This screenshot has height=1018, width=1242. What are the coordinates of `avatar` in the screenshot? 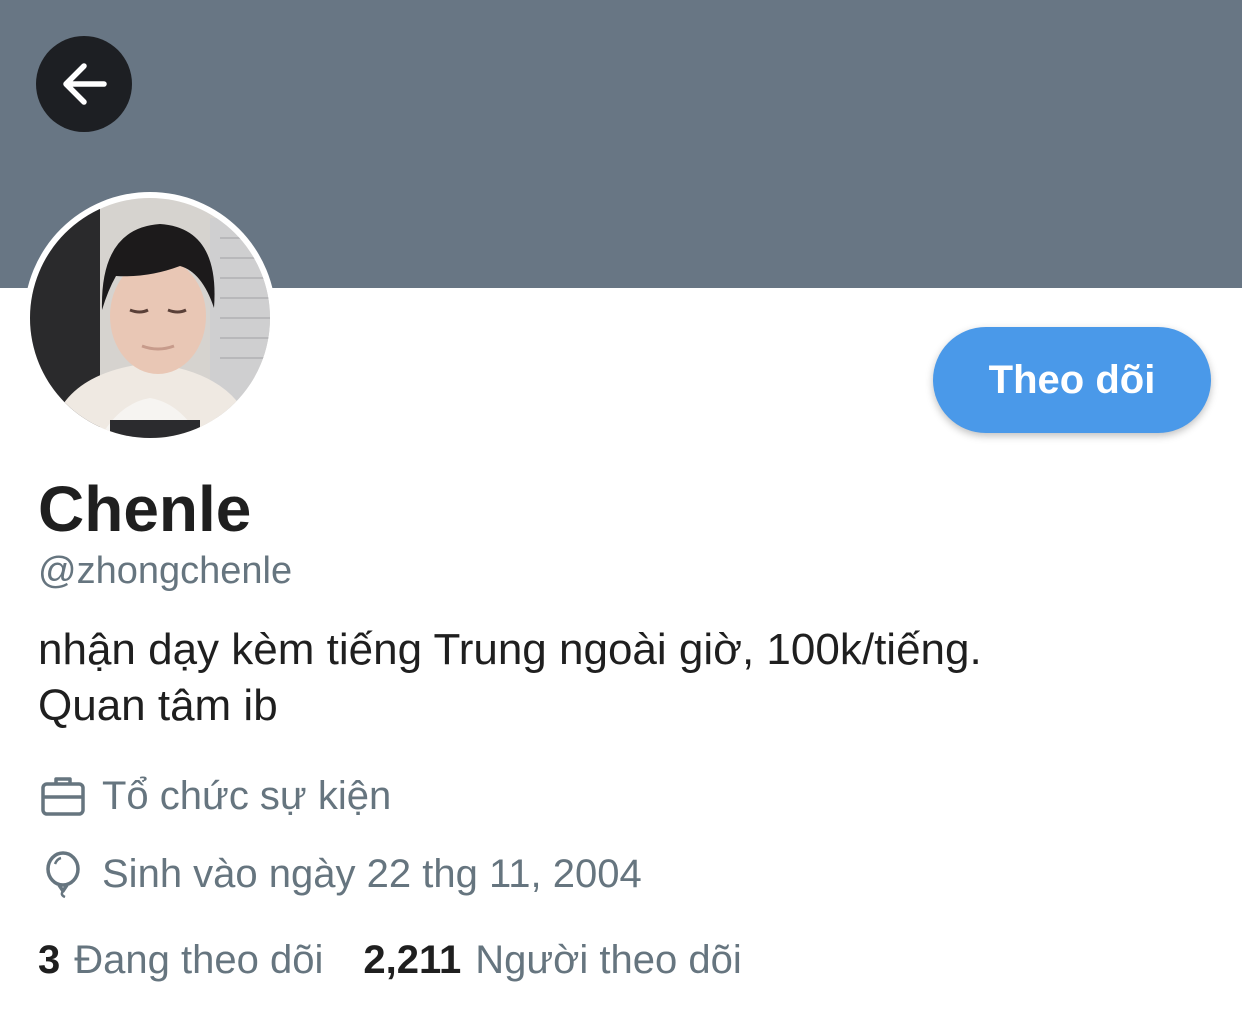 It's located at (150, 318).